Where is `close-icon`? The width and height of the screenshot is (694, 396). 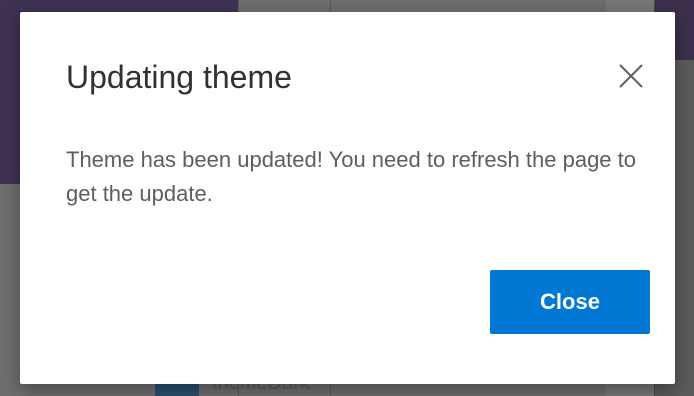
close-icon is located at coordinates (631, 76).